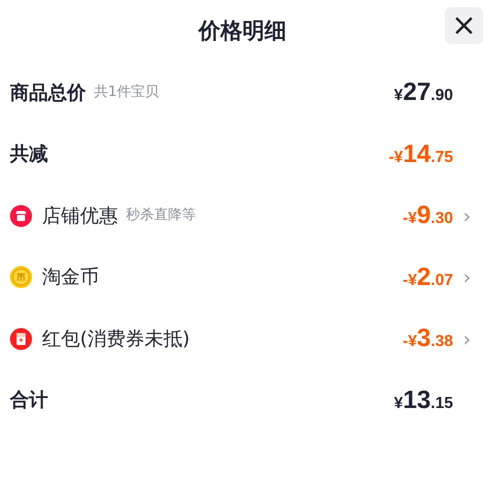 The image size is (485, 500). I want to click on row-label: 店铺优惠, so click(80, 216).